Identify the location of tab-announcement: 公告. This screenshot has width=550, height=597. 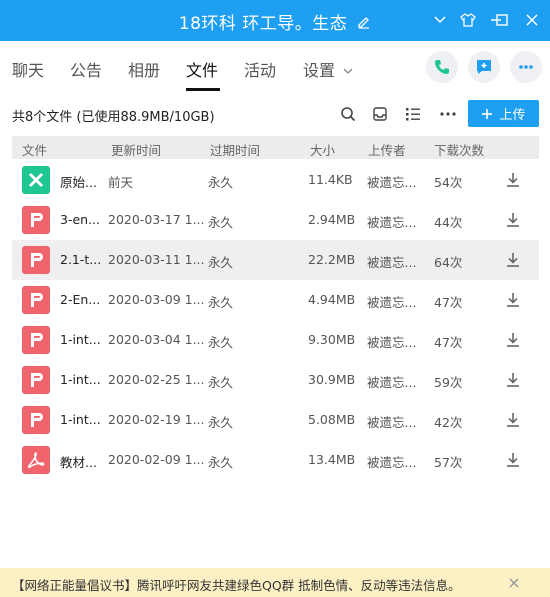
(86, 69).